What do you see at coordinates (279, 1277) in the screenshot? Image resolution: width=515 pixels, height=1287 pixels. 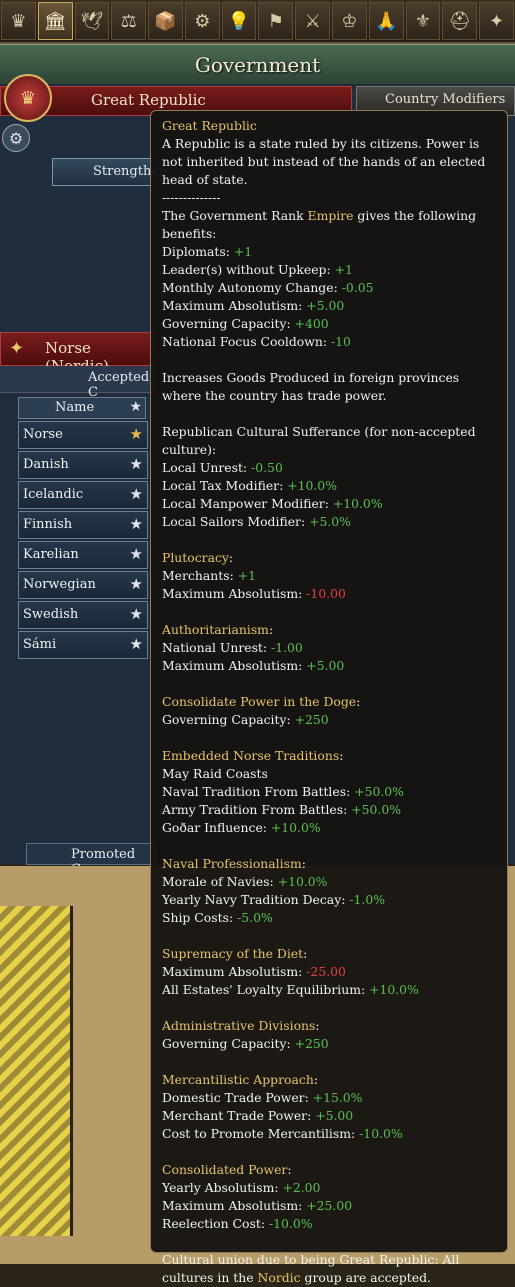 I see `union-group: Nordic` at bounding box center [279, 1277].